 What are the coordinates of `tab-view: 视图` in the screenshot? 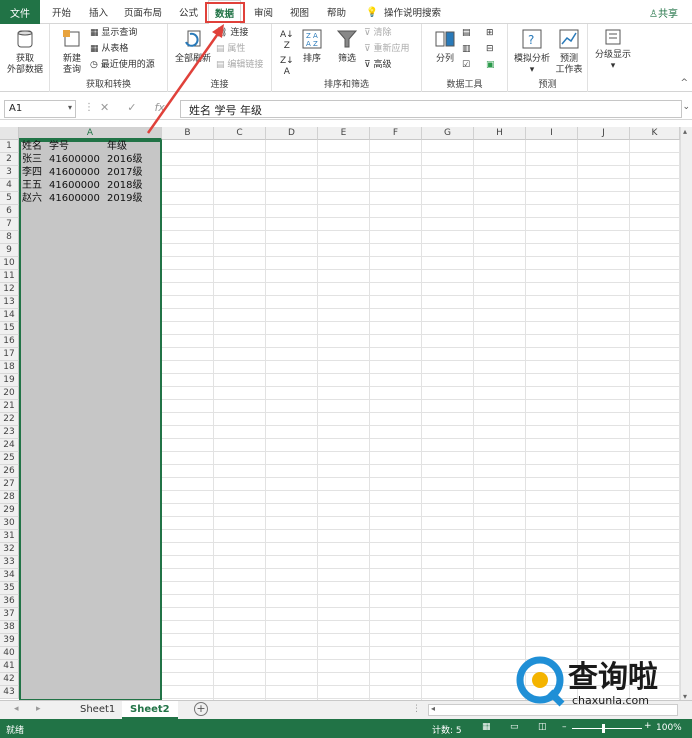 It's located at (299, 12).